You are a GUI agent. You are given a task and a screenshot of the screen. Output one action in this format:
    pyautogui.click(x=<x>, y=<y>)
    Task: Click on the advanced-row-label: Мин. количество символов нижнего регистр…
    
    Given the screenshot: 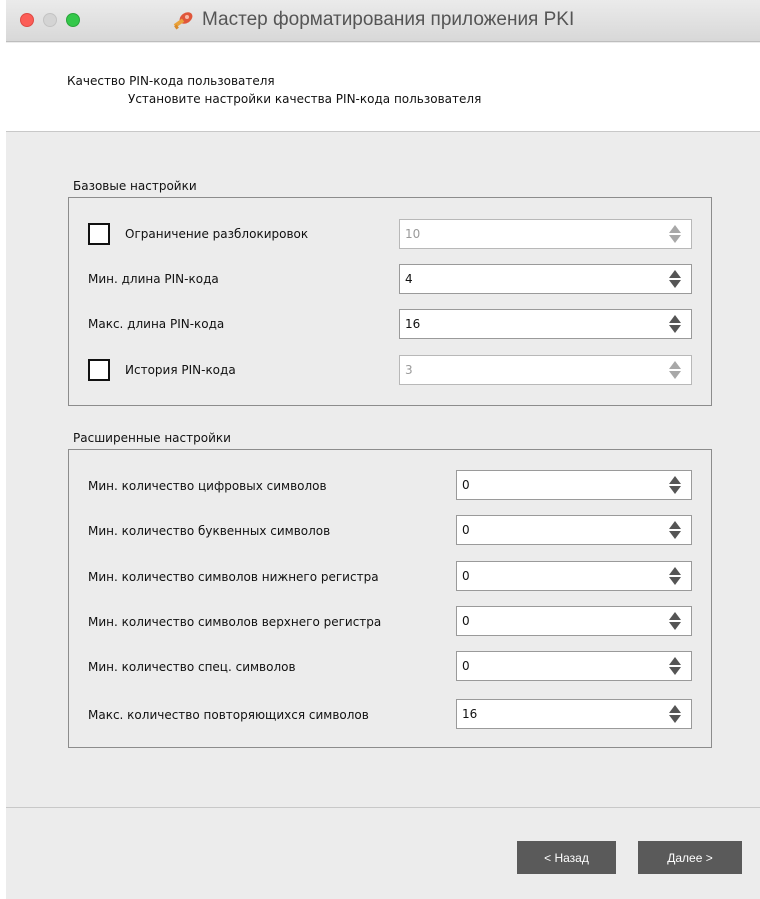 What is the action you would take?
    pyautogui.click(x=233, y=577)
    